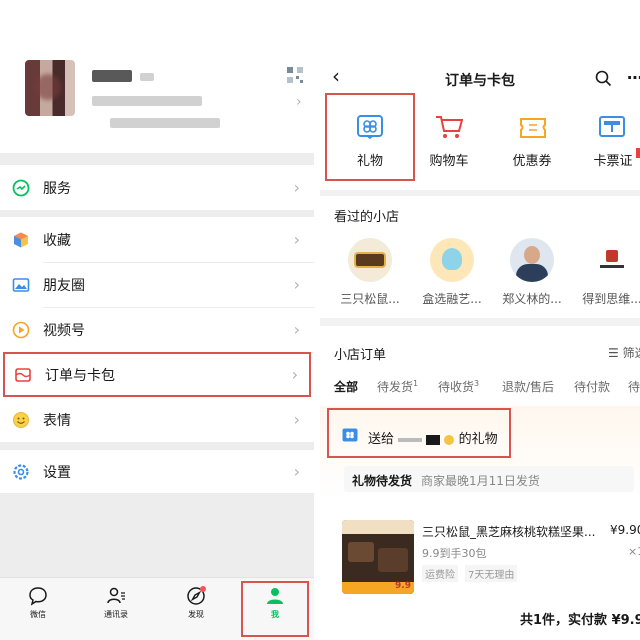 Image resolution: width=640 pixels, height=640 pixels. Describe the element at coordinates (449, 159) in the screenshot. I see `cart-label: 购物车` at that location.